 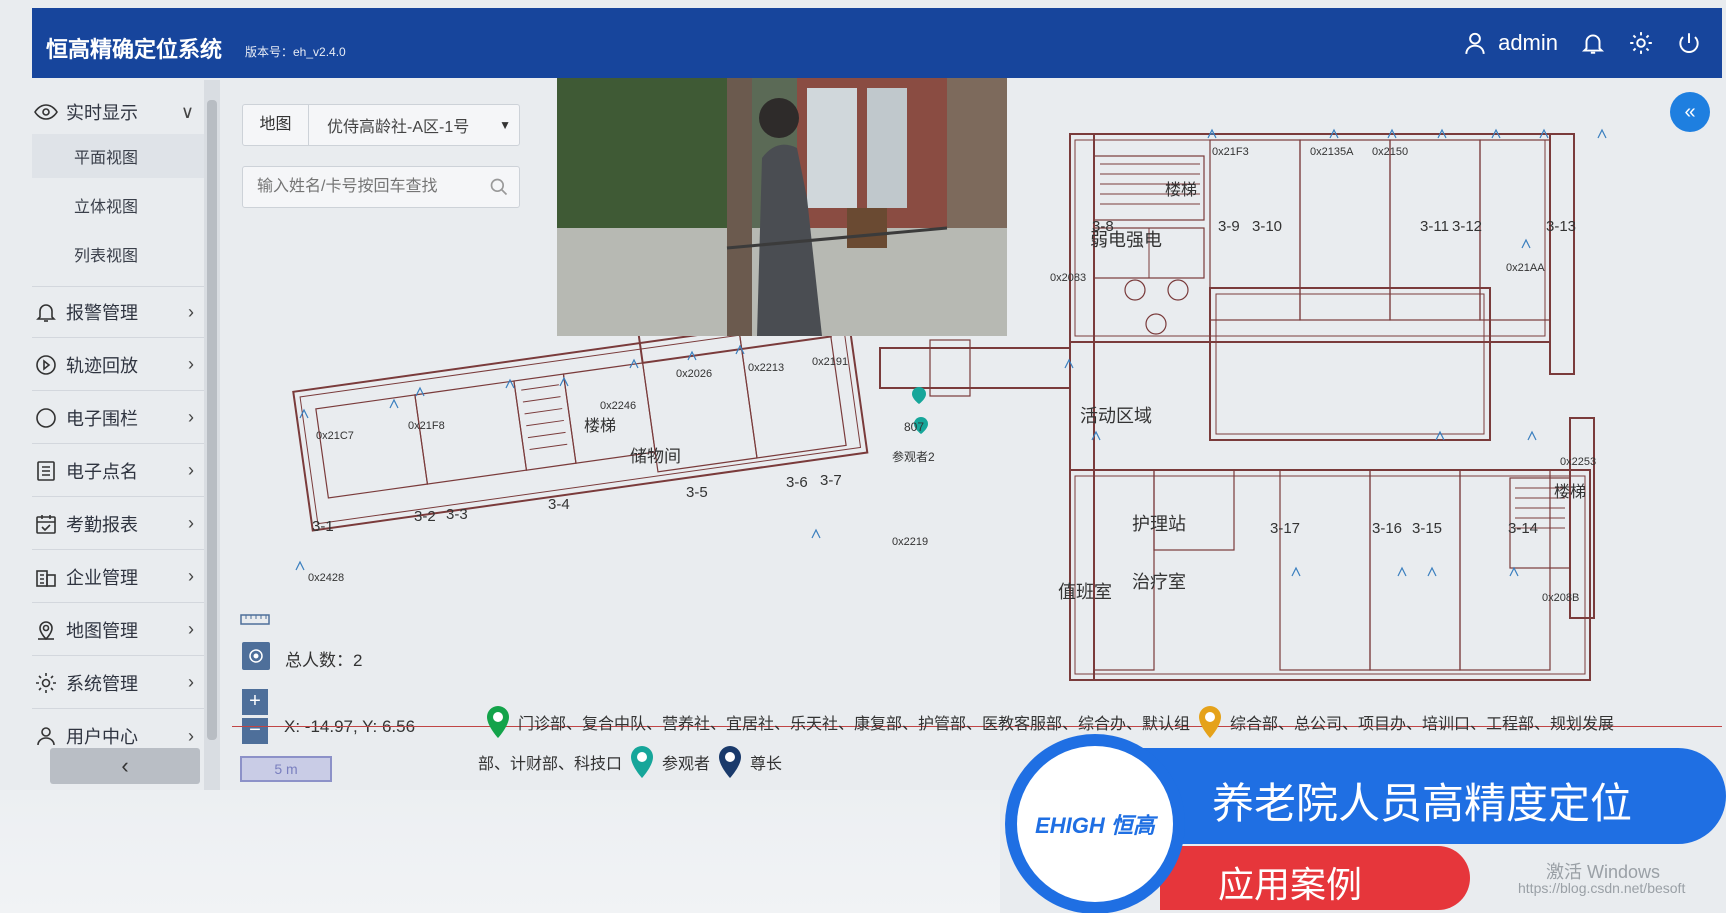 What do you see at coordinates (831, 480) in the screenshot?
I see `room-number: 3-7` at bounding box center [831, 480].